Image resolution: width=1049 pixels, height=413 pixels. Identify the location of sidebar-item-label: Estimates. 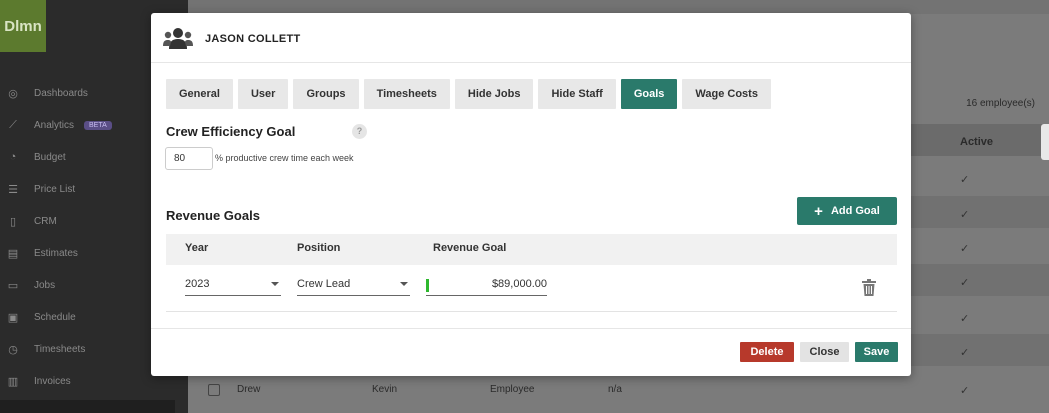
(56, 253).